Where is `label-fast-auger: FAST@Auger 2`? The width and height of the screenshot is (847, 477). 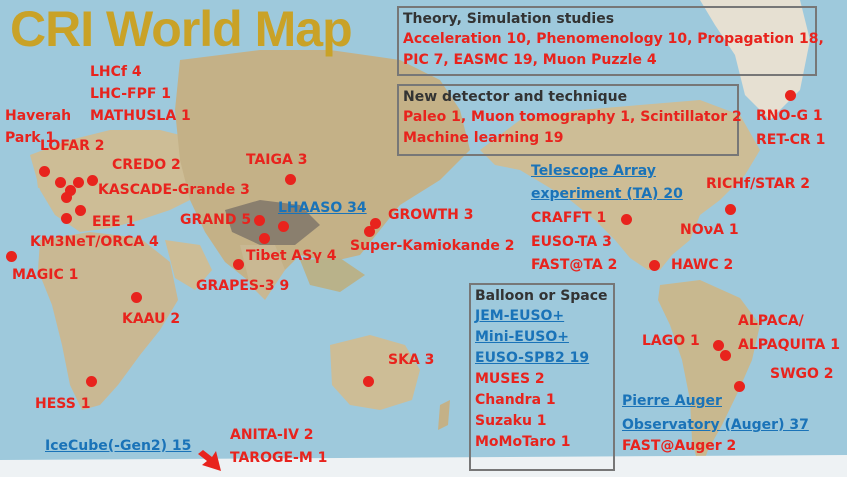 label-fast-auger: FAST@Auger 2 is located at coordinates (679, 446).